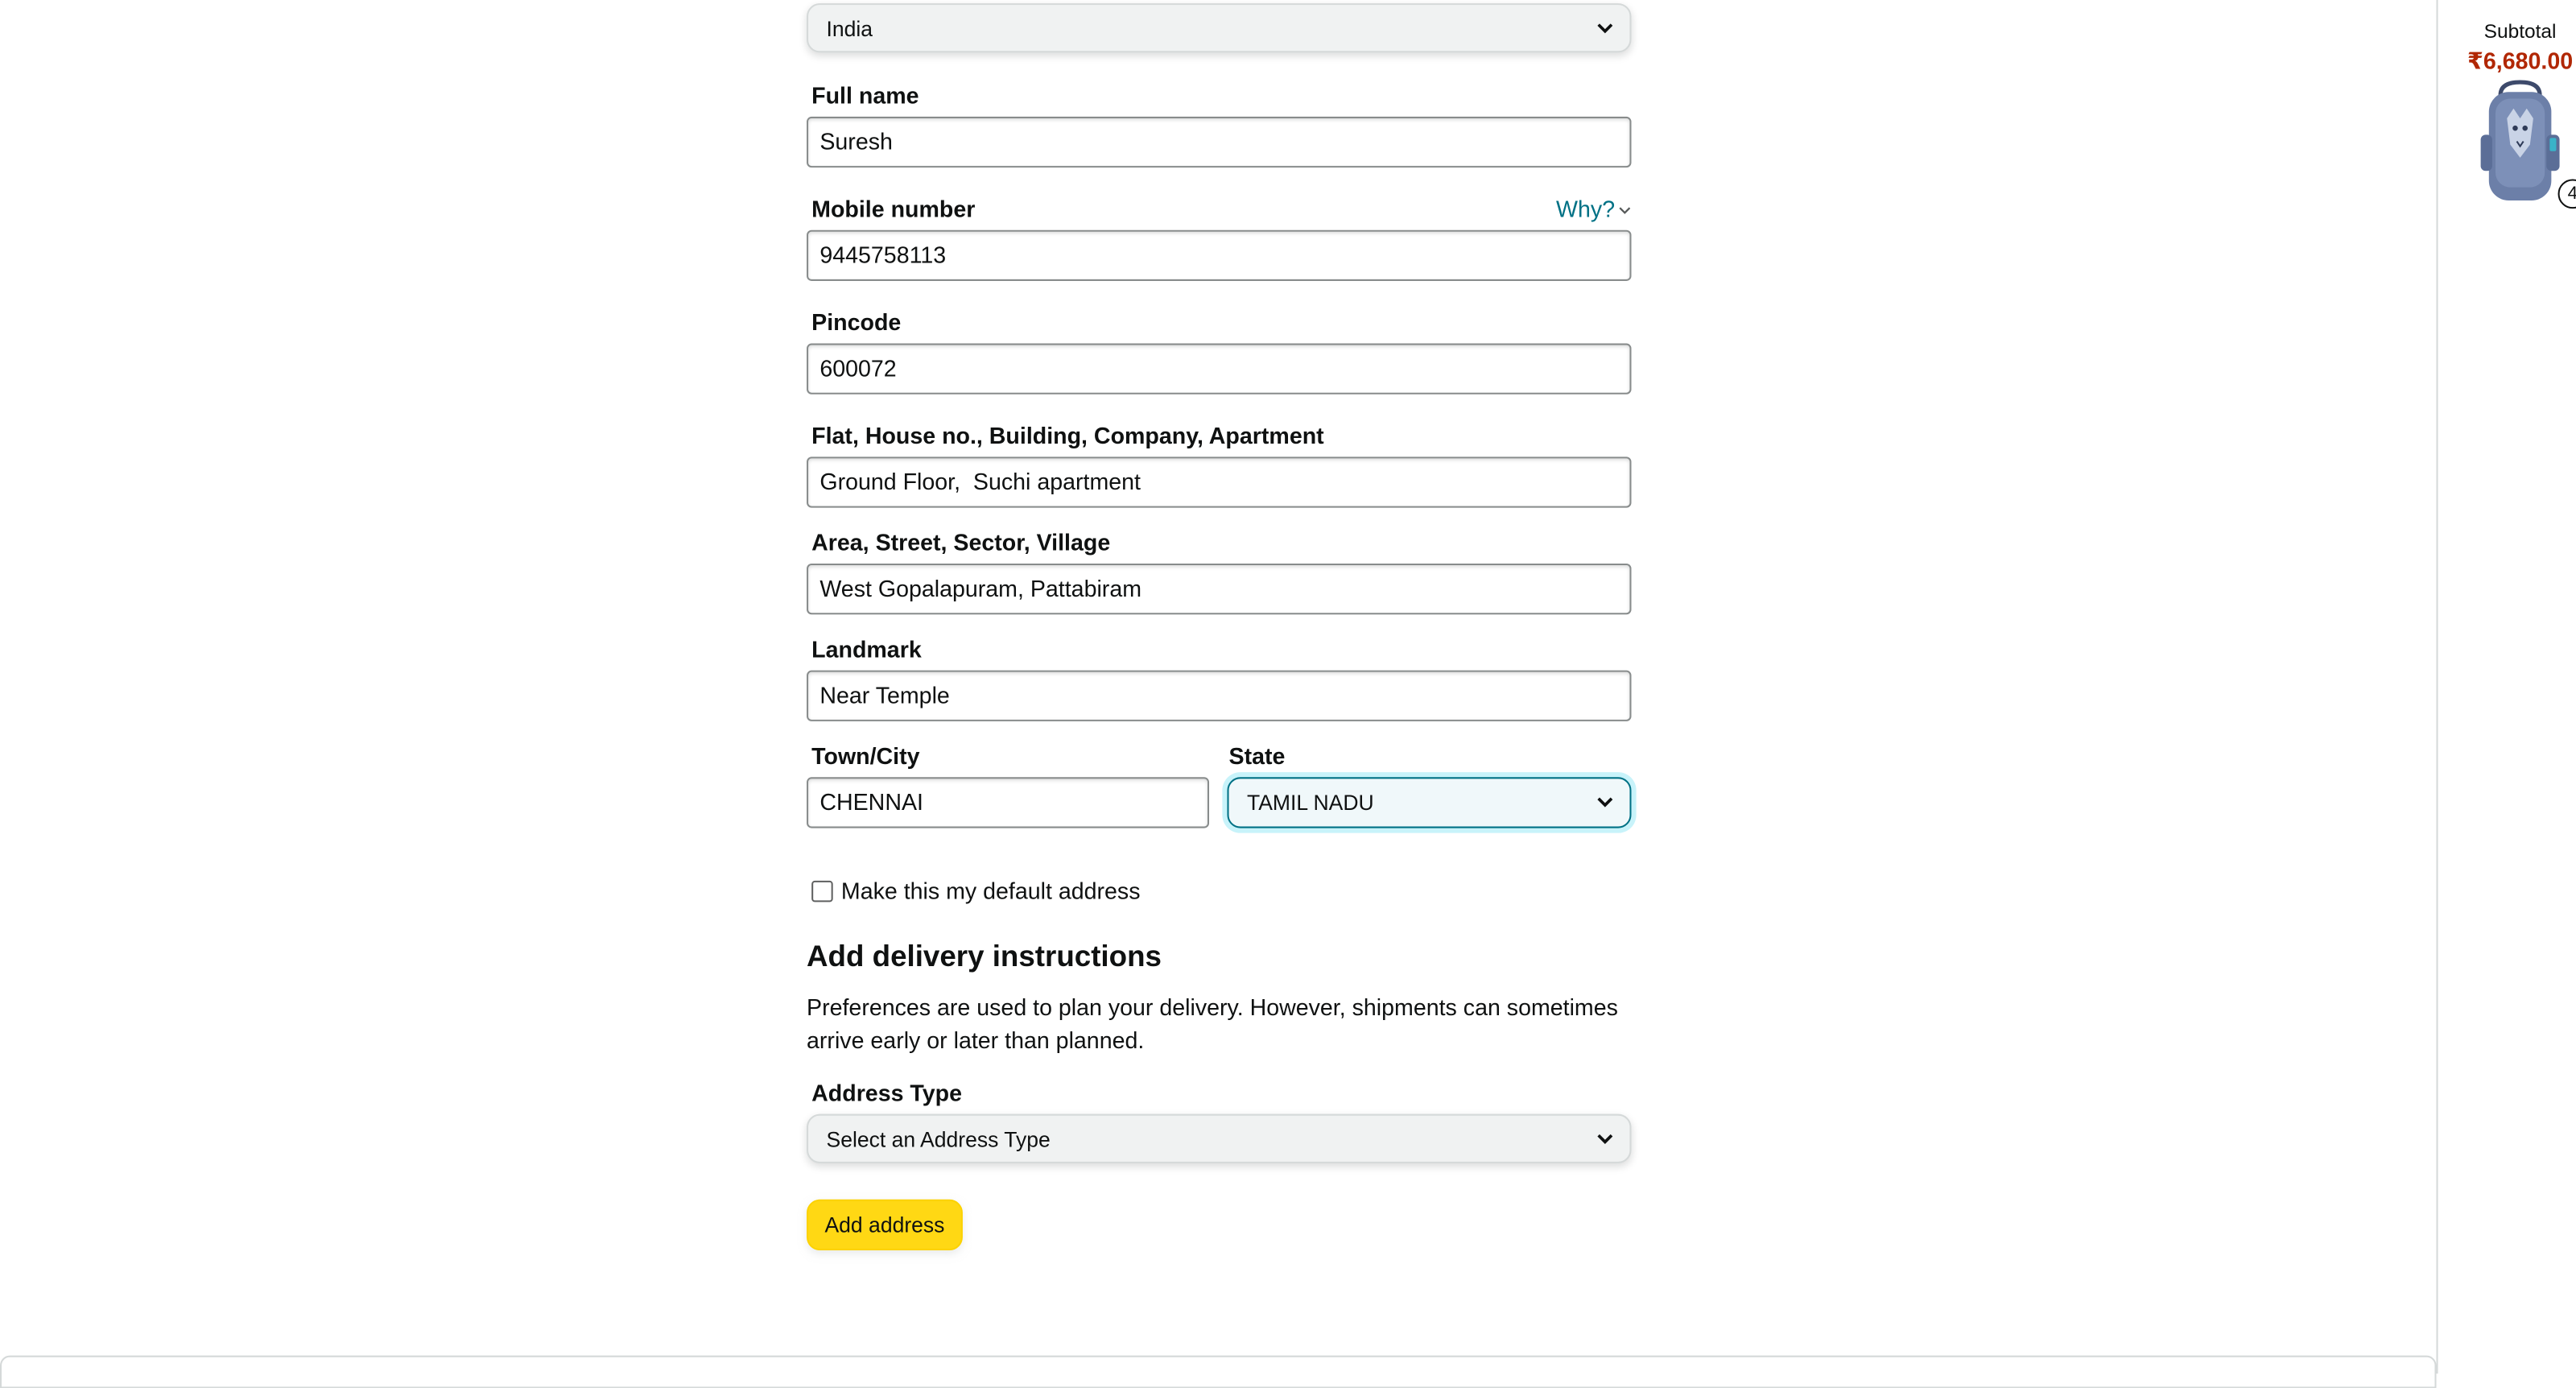 Image resolution: width=2576 pixels, height=1388 pixels. Describe the element at coordinates (1008, 802) in the screenshot. I see `town-city-input: CHENNAI` at that location.